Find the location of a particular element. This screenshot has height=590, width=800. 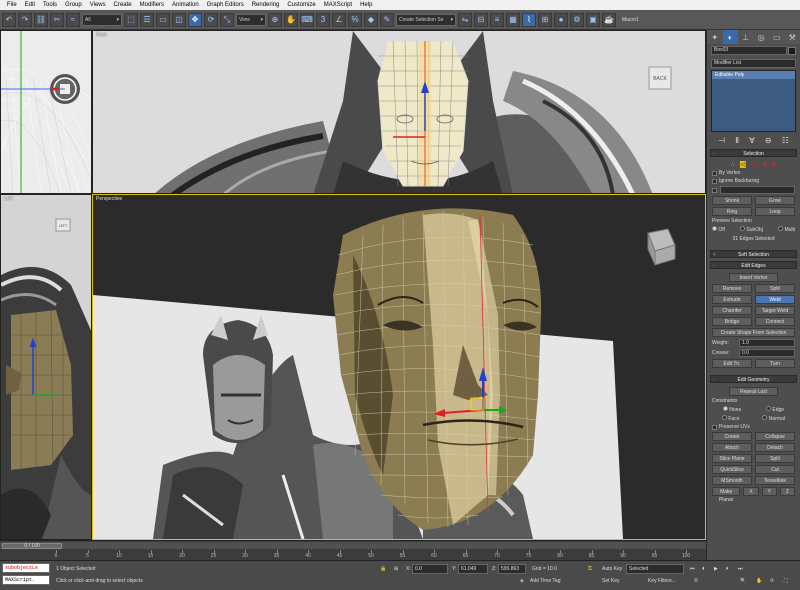

tab-create-icon: ✦ is located at coordinates (715, 37).